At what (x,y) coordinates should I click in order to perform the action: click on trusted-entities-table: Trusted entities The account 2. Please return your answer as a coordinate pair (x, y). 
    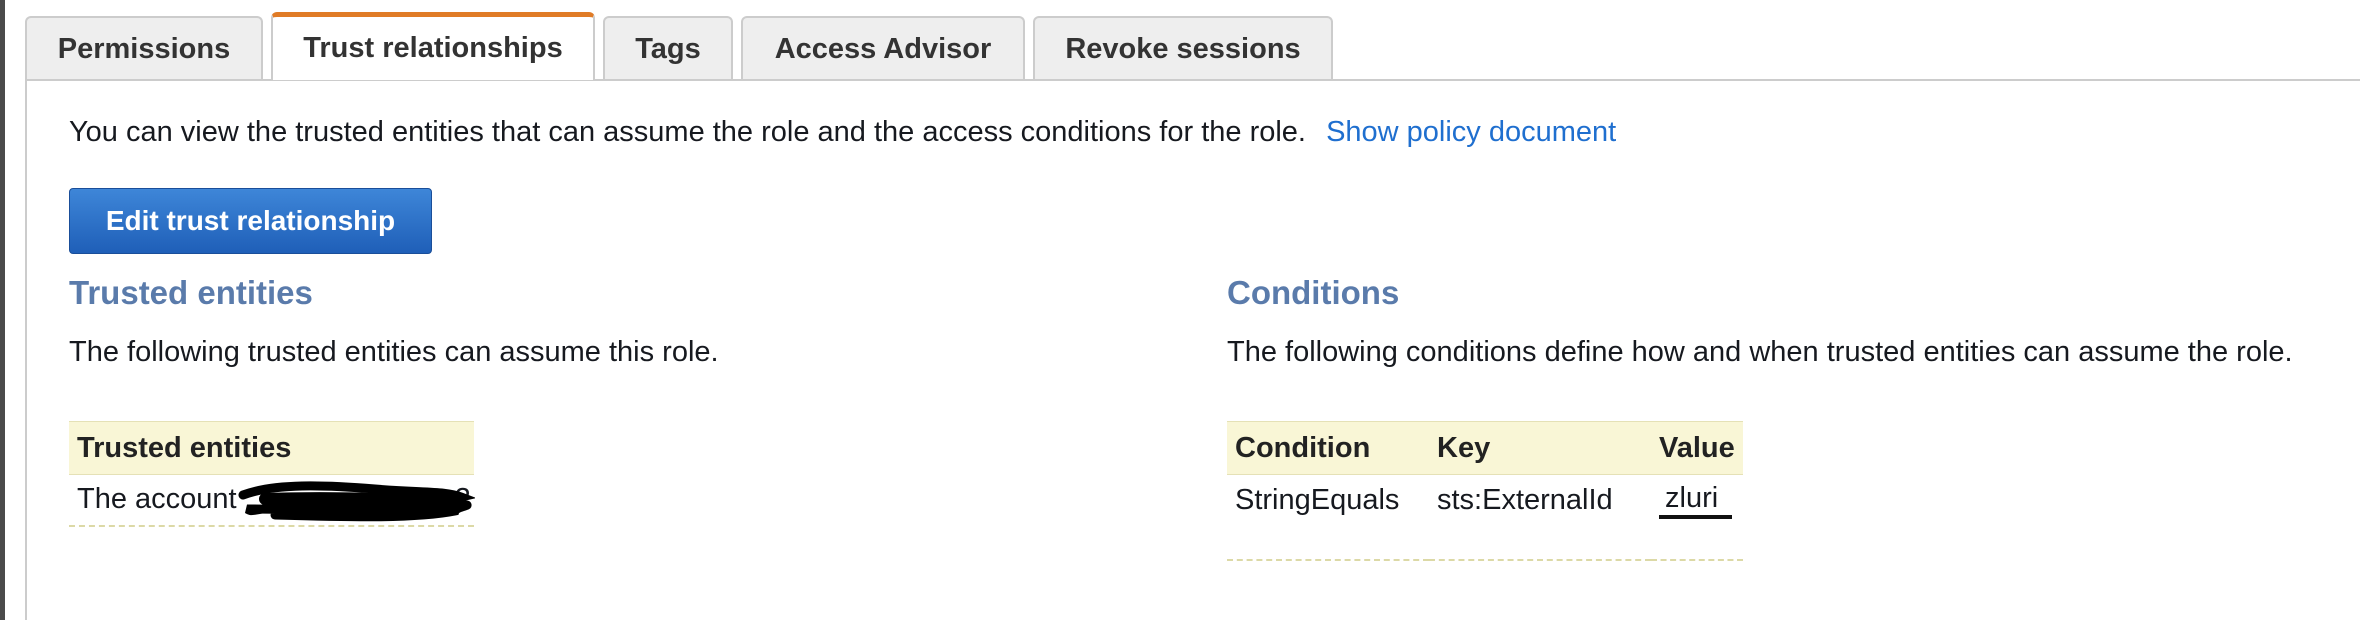
    Looking at the image, I should click on (272, 474).